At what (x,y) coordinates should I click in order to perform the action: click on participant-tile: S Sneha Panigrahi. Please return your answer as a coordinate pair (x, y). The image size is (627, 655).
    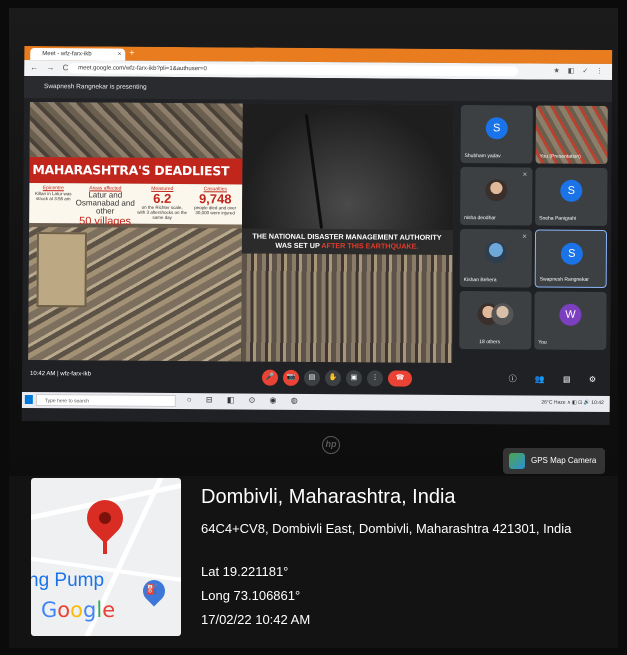
    Looking at the image, I should click on (571, 197).